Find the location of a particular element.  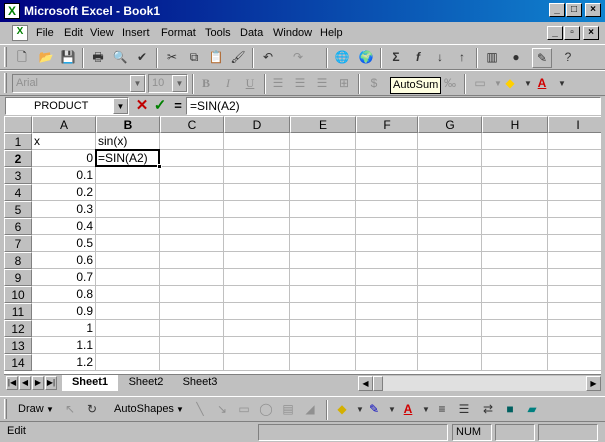

row-header-13: 13 is located at coordinates (18, 345).